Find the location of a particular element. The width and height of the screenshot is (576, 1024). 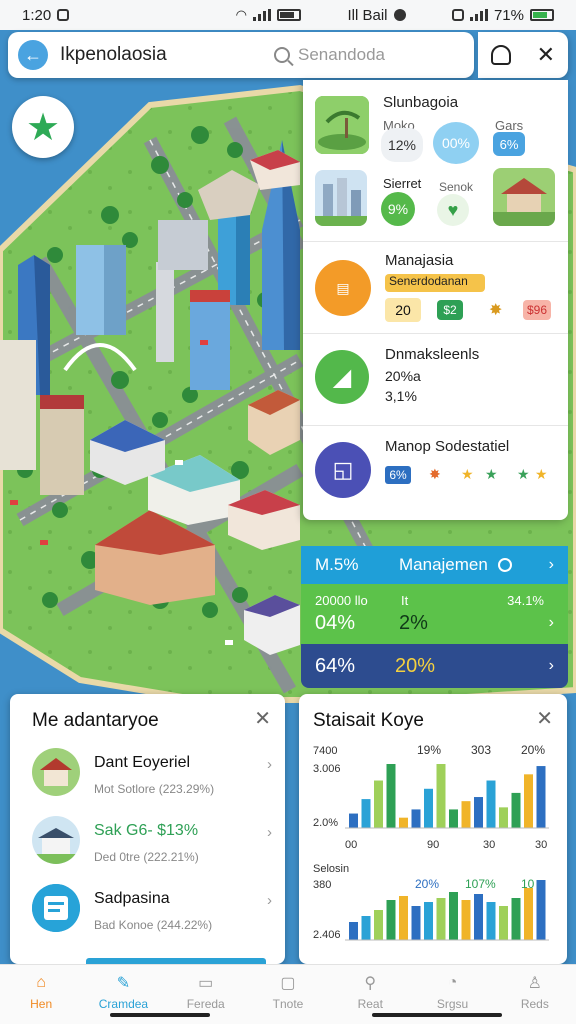

manage-title: Manajasia is located at coordinates (419, 260).